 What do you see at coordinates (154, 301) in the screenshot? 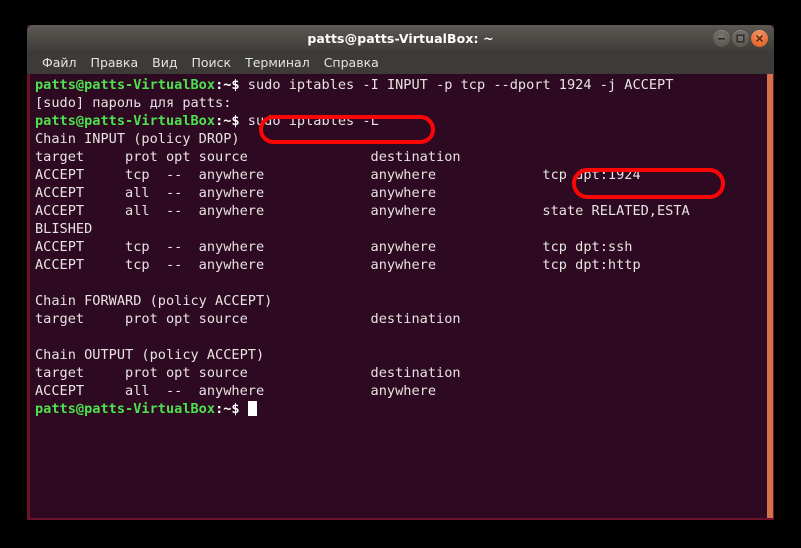
I see `terminal-output-text: Chain FORWARD (policy ACCEPT)` at bounding box center [154, 301].